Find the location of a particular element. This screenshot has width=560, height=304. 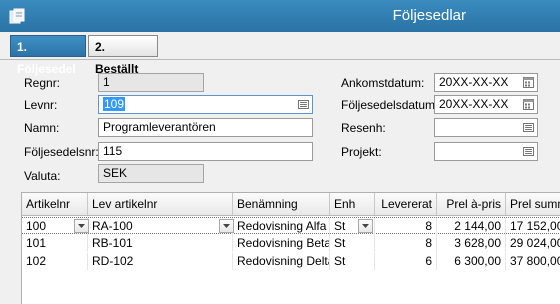

levnr-value: 109 is located at coordinates (114, 104).